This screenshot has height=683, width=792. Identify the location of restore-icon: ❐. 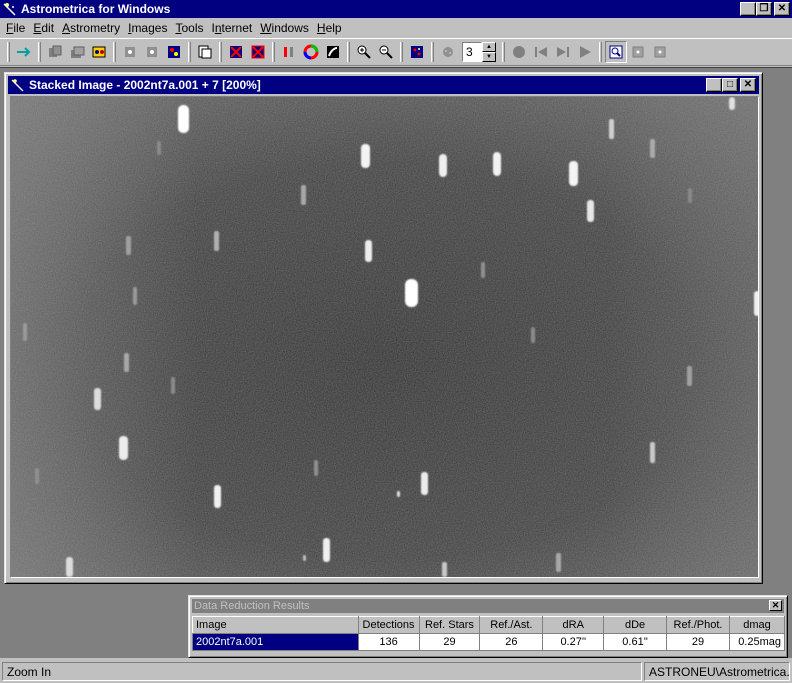
(764, 8).